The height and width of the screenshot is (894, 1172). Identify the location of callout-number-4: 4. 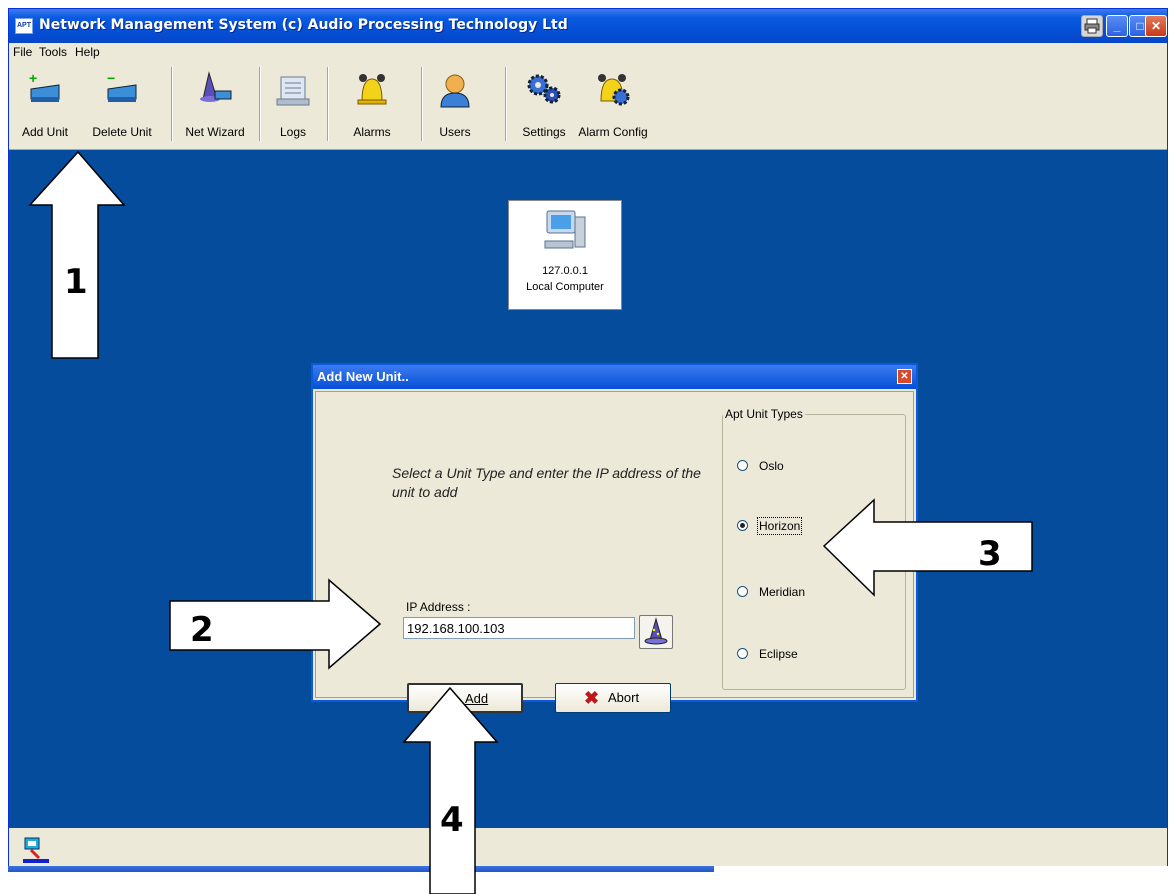
(452, 820).